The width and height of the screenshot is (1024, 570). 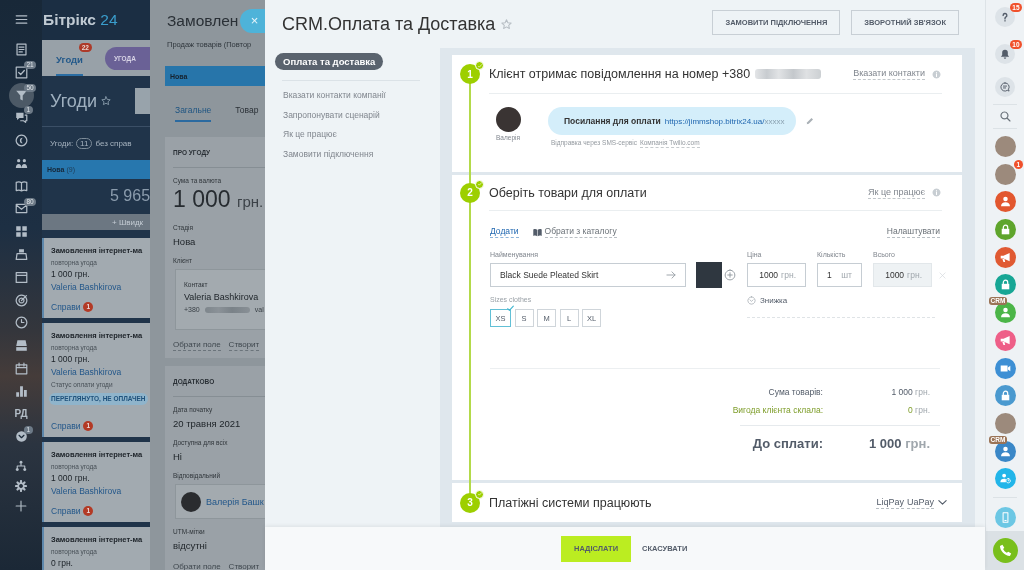 I want to click on discount-toggle: Знижка, so click(x=767, y=300).